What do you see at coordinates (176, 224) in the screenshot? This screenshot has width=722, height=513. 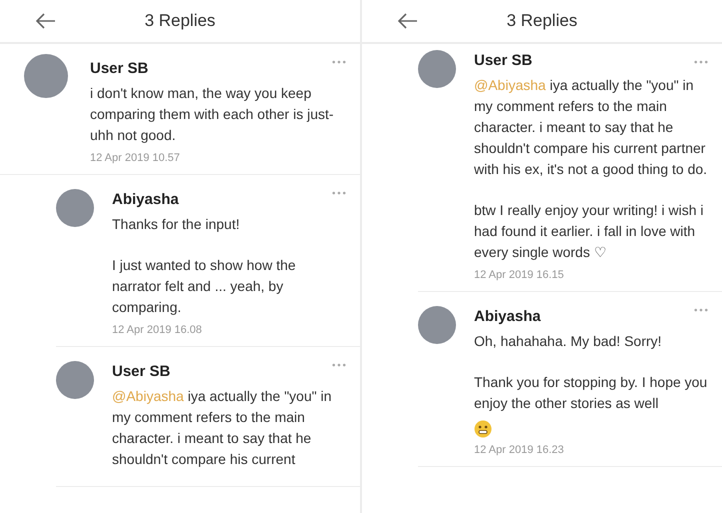 I see `comment-text: Thanks for the input!` at bounding box center [176, 224].